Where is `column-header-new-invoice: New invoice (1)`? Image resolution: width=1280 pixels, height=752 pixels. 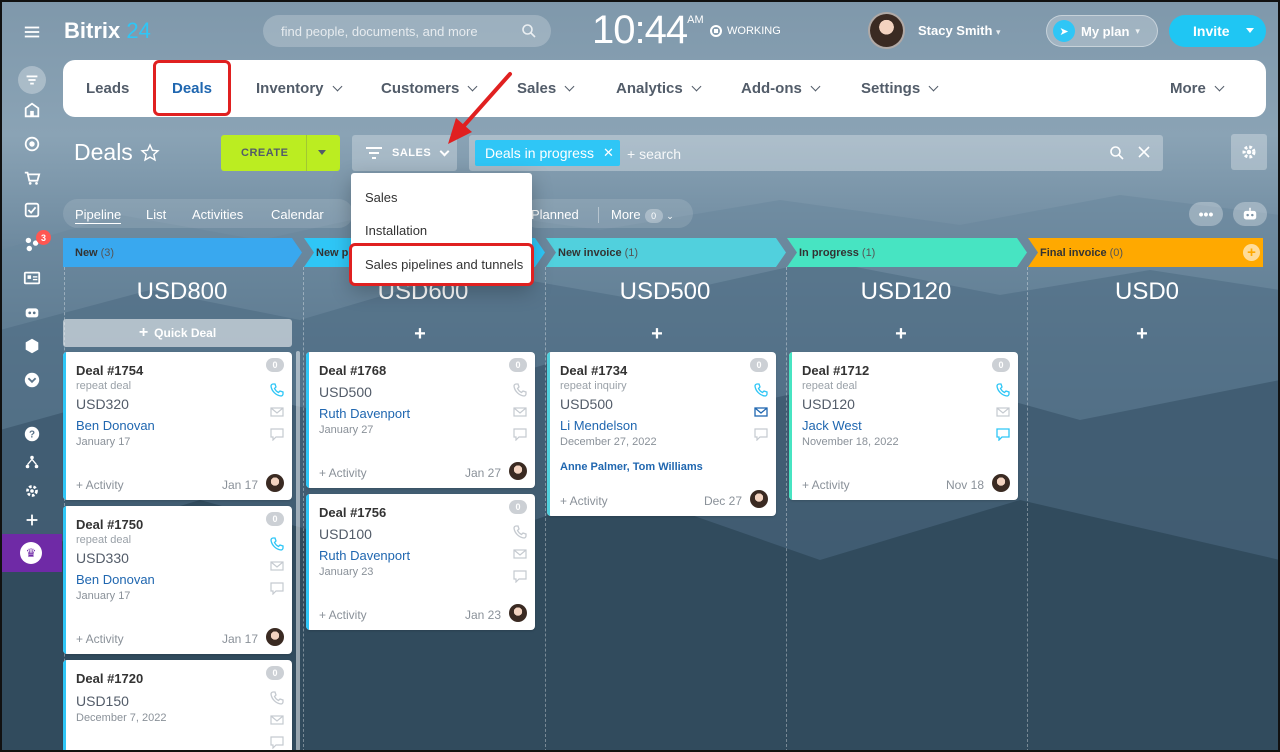
column-header-new-invoice: New invoice (1) is located at coordinates (592, 252).